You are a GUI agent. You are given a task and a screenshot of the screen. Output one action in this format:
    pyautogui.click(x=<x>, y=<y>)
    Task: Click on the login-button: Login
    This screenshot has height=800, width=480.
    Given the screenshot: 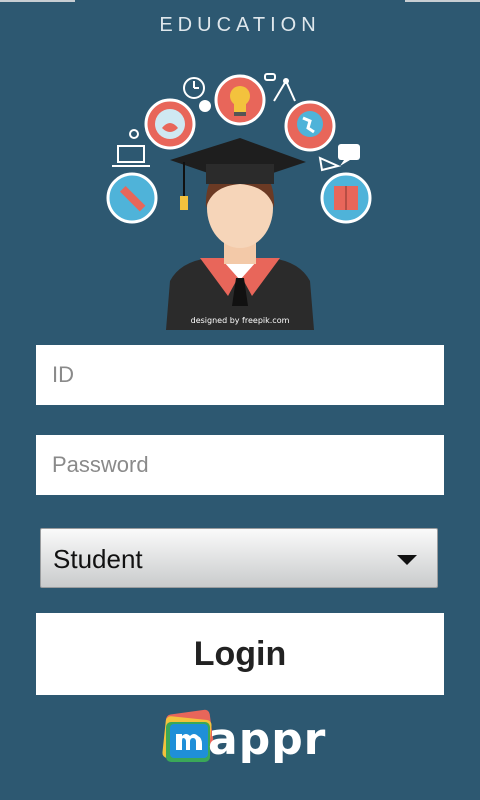 What is the action you would take?
    pyautogui.click(x=240, y=654)
    